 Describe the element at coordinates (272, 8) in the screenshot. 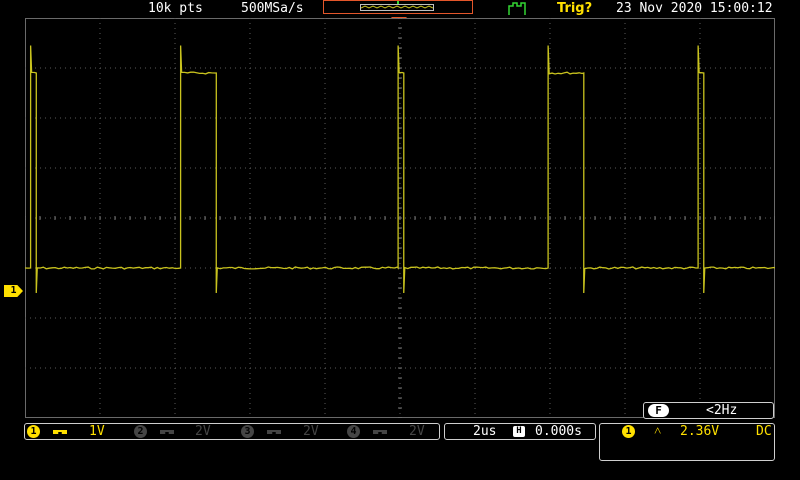

I see `sample-rate: 500MSa/s` at that location.